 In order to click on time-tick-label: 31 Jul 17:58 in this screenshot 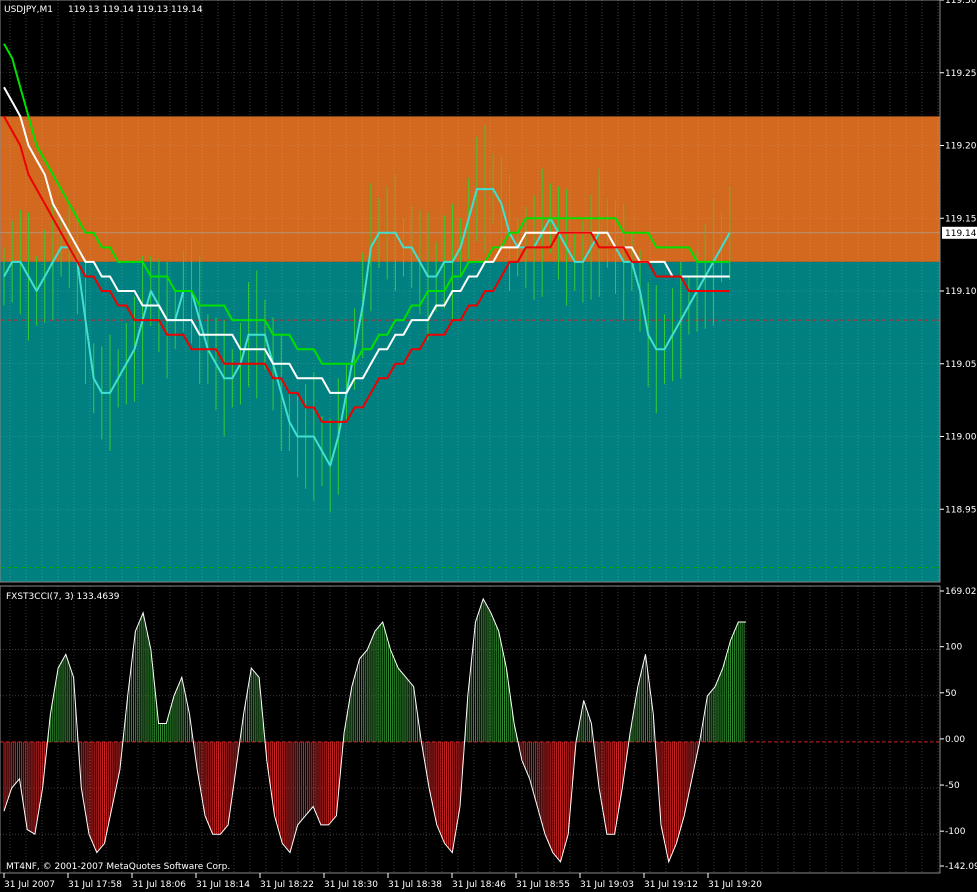, I will do `click(95, 885)`.